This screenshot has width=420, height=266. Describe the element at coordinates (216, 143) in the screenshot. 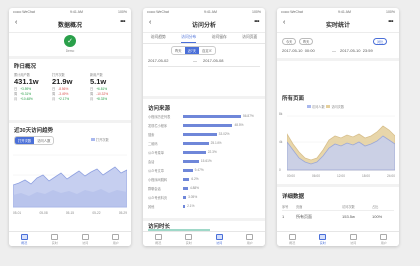

I see `source-value: 25.14%` at that location.